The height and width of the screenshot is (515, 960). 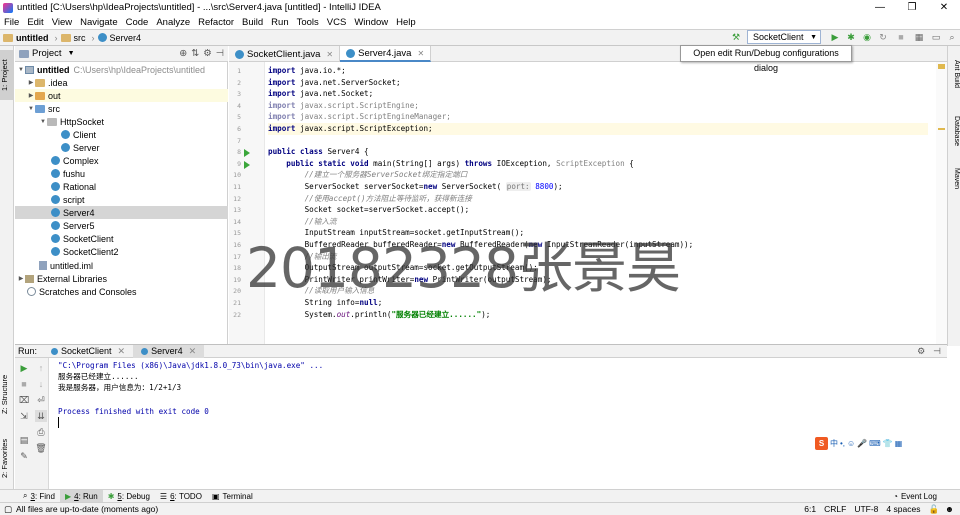 I want to click on keyboard-icon: ⌨, so click(x=875, y=443).